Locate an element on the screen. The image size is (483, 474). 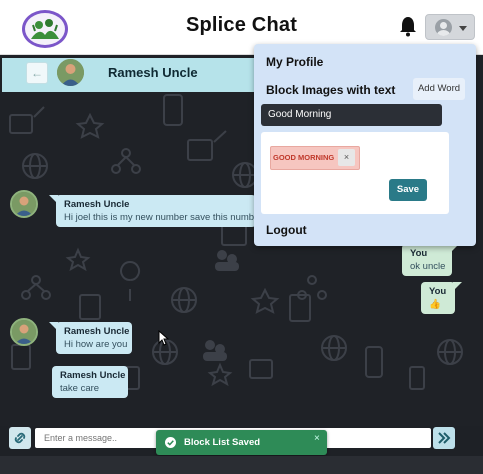
contact-name: Ramesh Uncle is located at coordinates (153, 72).